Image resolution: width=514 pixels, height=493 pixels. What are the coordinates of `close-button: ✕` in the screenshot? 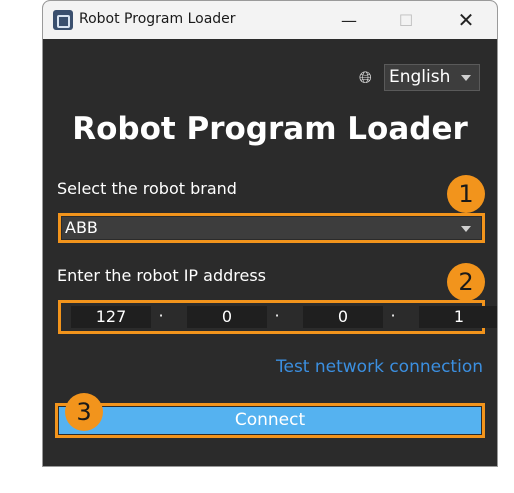 It's located at (466, 20).